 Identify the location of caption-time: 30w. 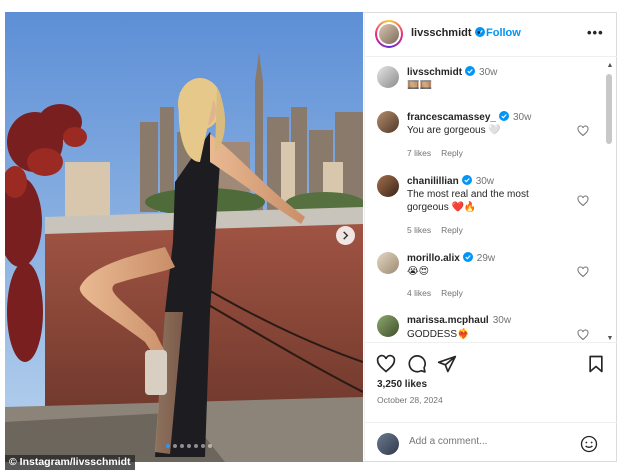
(488, 72).